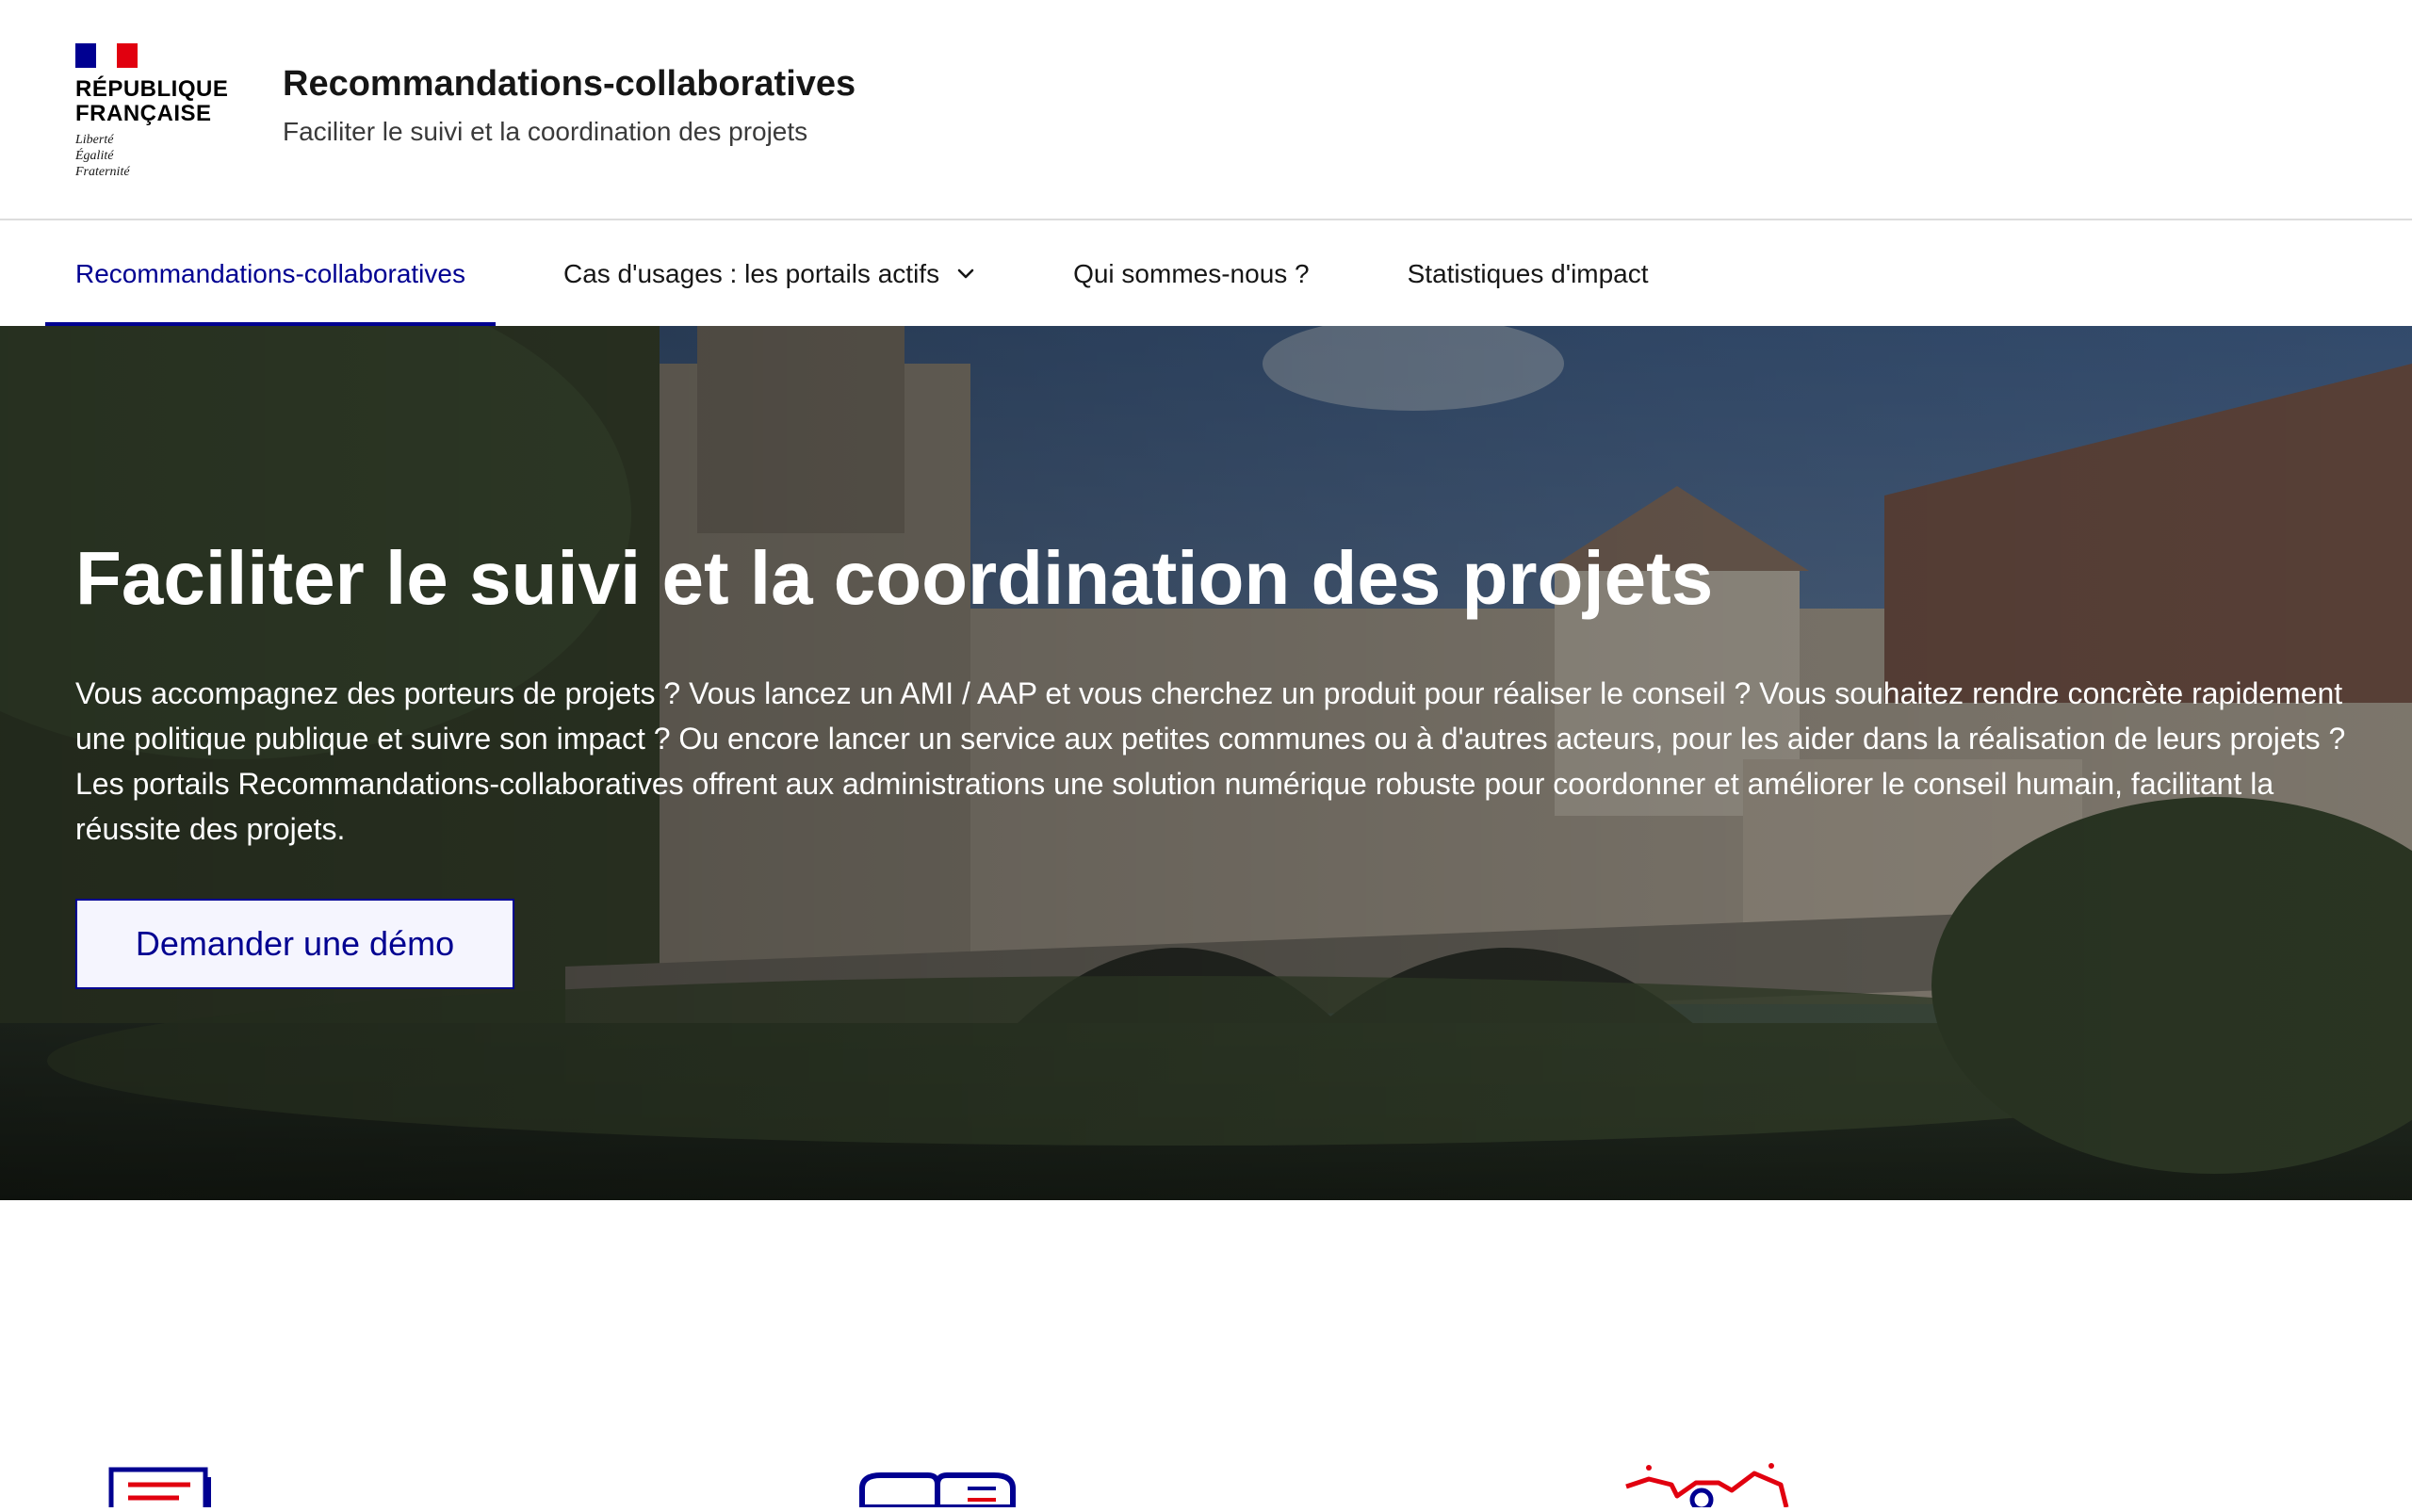 The image size is (2412, 1512). I want to click on brand-name: RÉPUBLIQUE FRANÇAISE, so click(155, 101).